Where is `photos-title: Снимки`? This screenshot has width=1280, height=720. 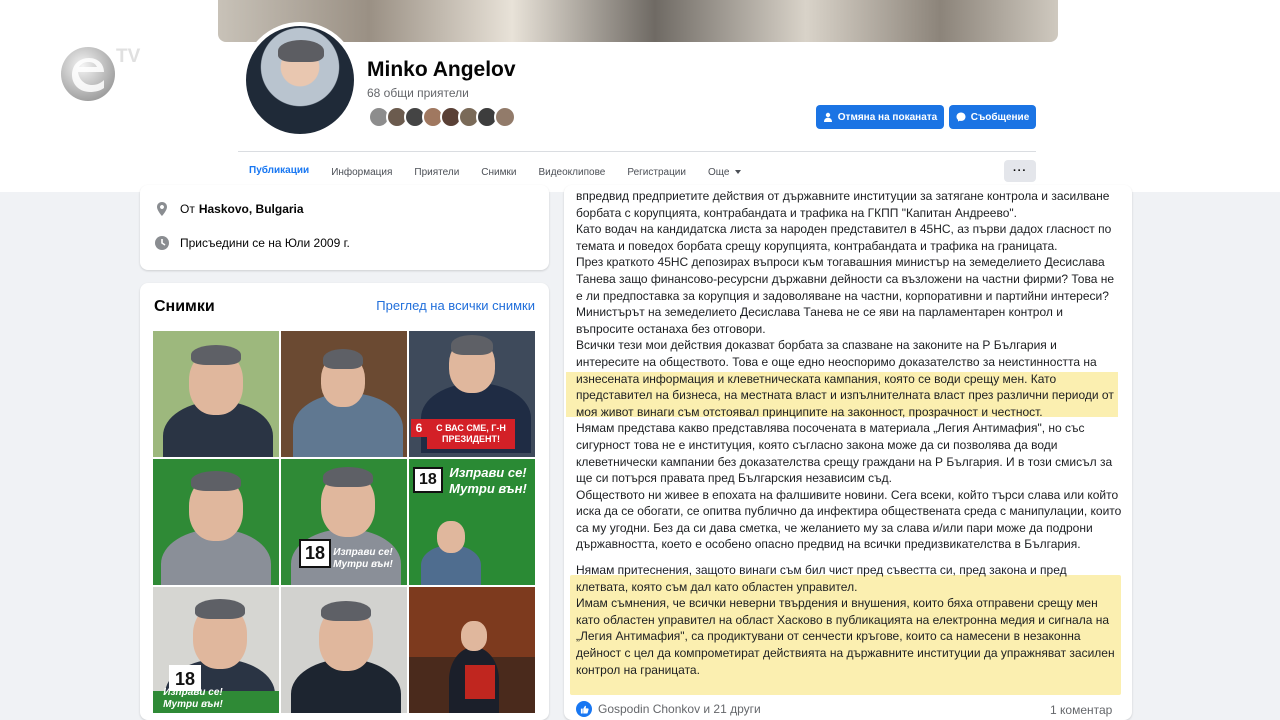 photos-title: Снимки is located at coordinates (184, 306).